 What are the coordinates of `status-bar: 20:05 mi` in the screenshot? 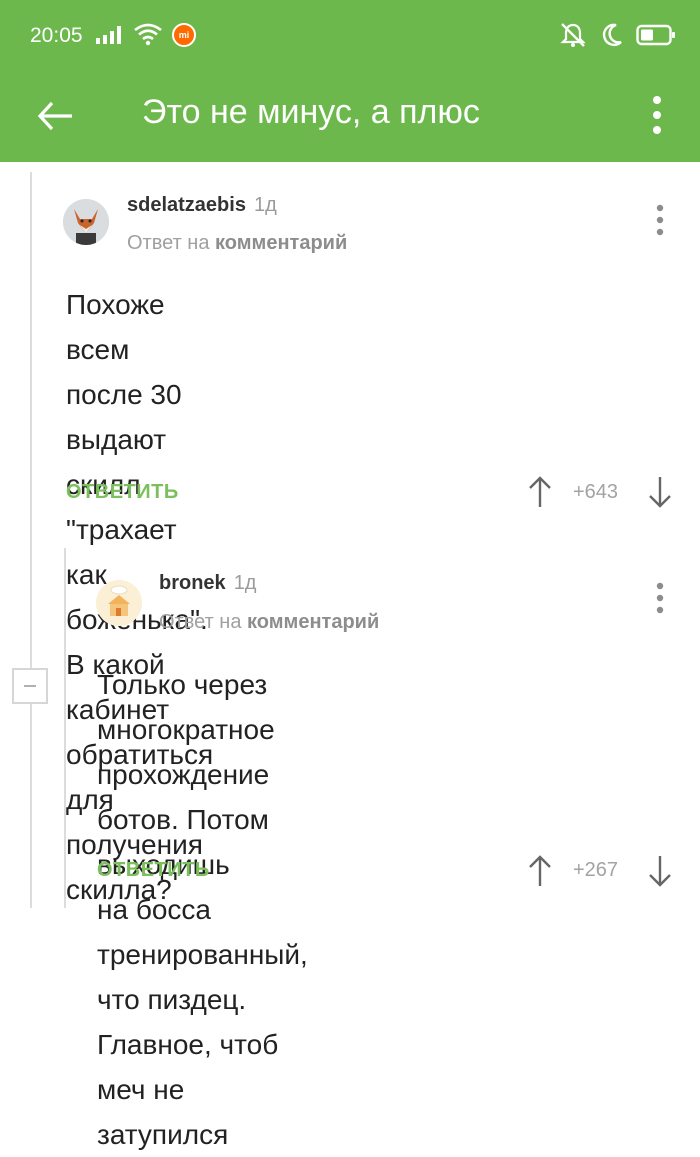 It's located at (350, 35).